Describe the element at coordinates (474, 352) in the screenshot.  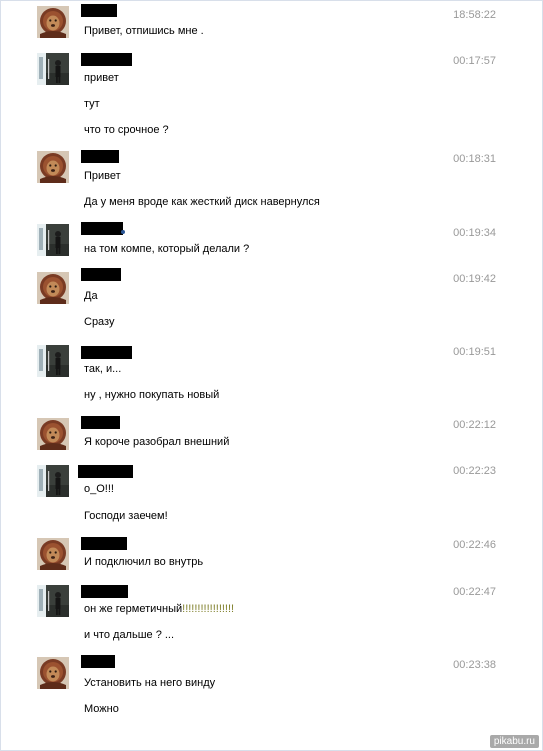
I see `message-time: 00:19:51` at that location.